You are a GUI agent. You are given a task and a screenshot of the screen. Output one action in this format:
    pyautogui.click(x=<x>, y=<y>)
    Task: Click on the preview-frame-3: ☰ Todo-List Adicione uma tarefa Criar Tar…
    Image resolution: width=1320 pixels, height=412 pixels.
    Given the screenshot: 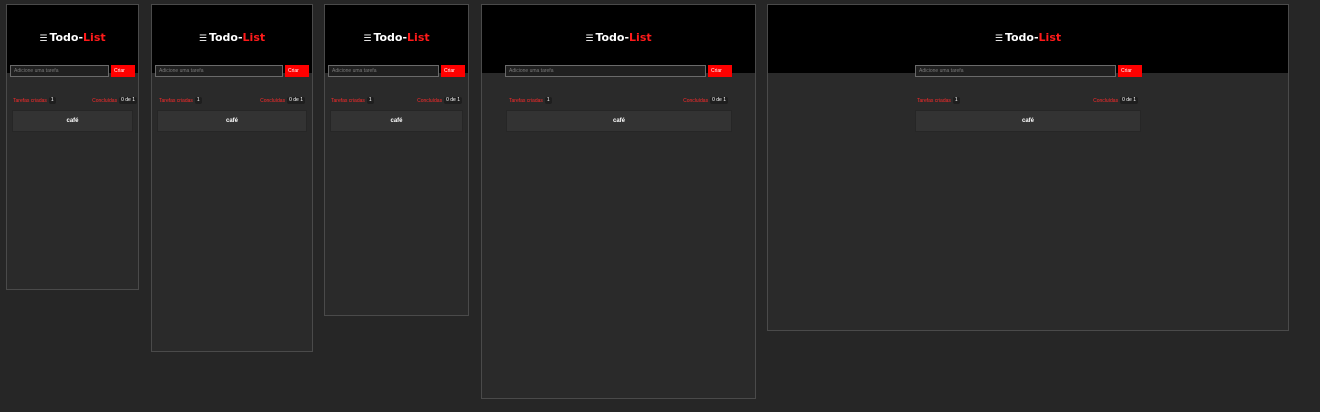 What is the action you would take?
    pyautogui.click(x=396, y=160)
    